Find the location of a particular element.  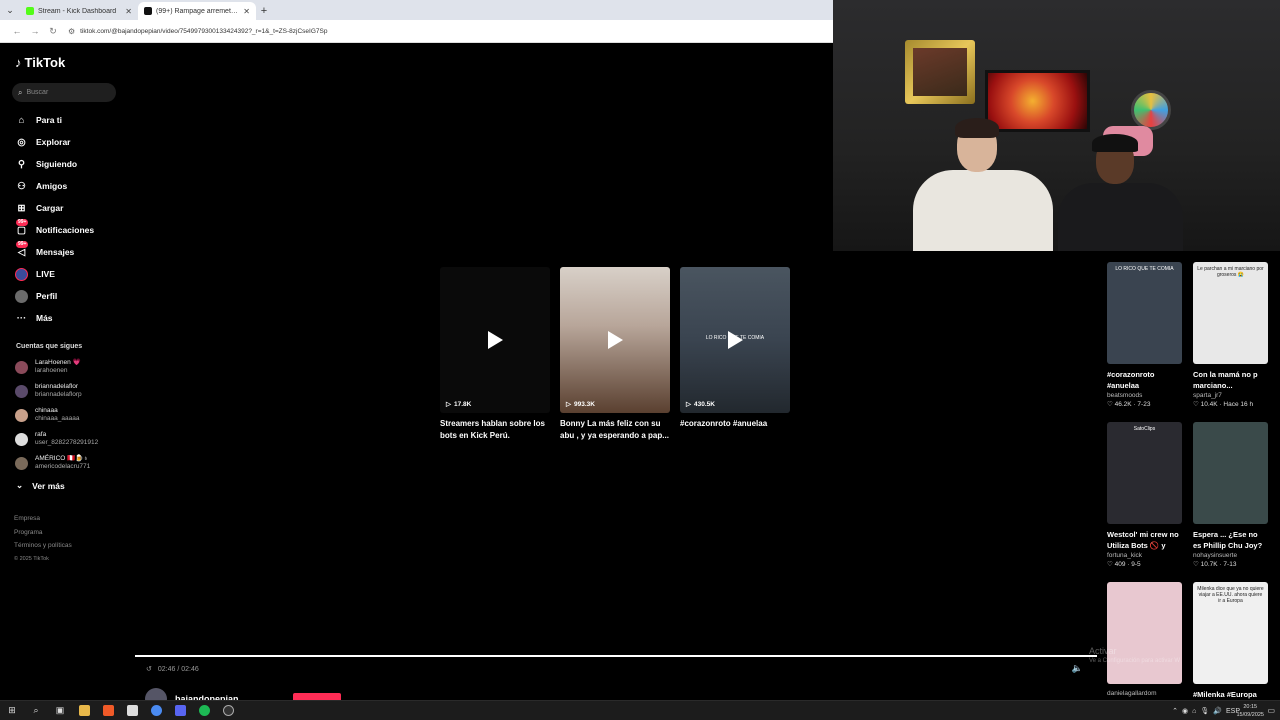

rec-date: 9-5 is located at coordinates (1136, 564).